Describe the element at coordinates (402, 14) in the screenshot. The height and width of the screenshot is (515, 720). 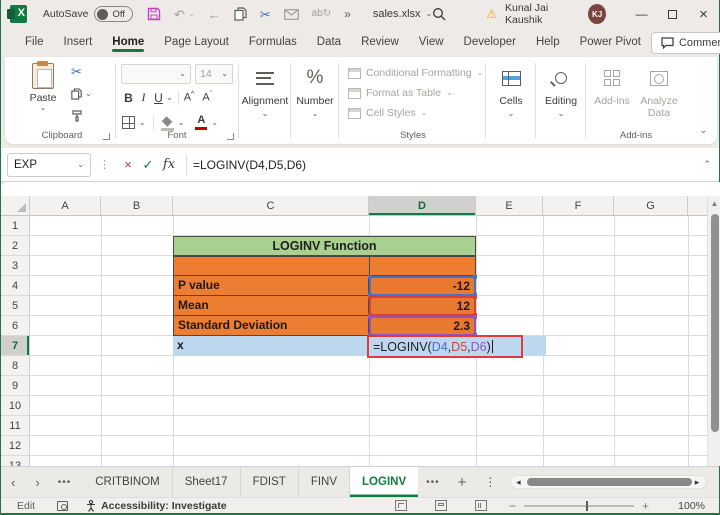
I see `file-name: sales.xlsx ⌄` at that location.